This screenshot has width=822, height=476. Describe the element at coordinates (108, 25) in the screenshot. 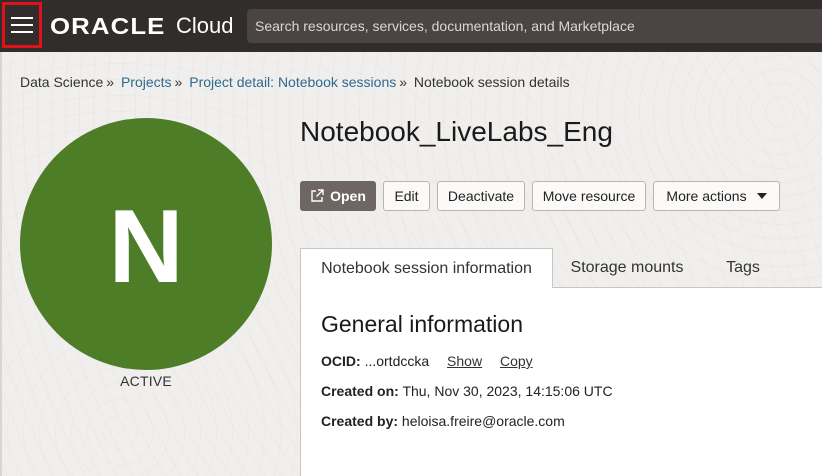

I see `logo-brand: ORACLE` at that location.